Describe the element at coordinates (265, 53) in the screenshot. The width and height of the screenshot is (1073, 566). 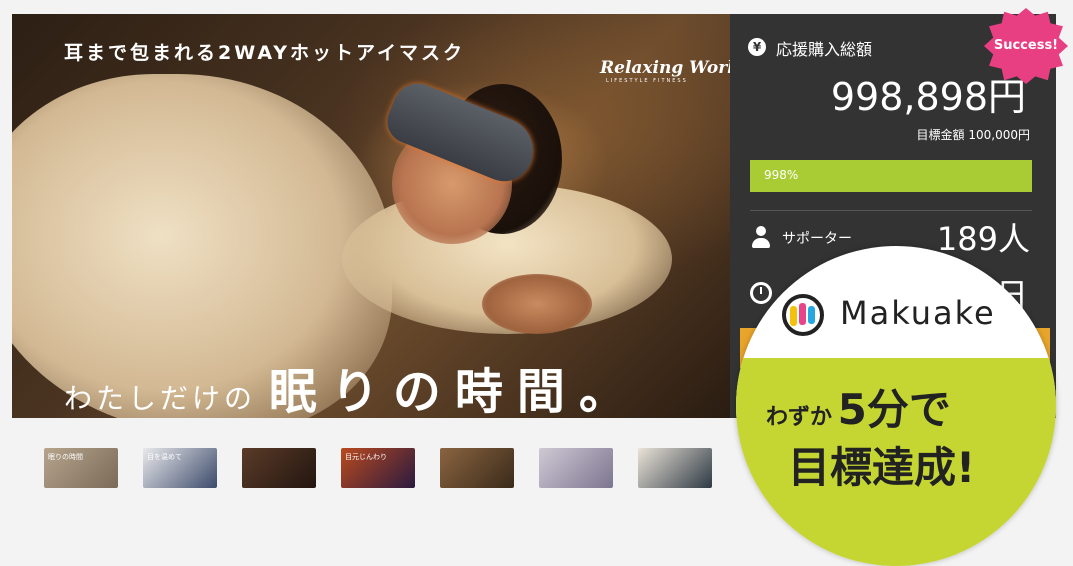
I see `hero-tagline: 耳まで包まれる2WAYホットアイマスク` at that location.